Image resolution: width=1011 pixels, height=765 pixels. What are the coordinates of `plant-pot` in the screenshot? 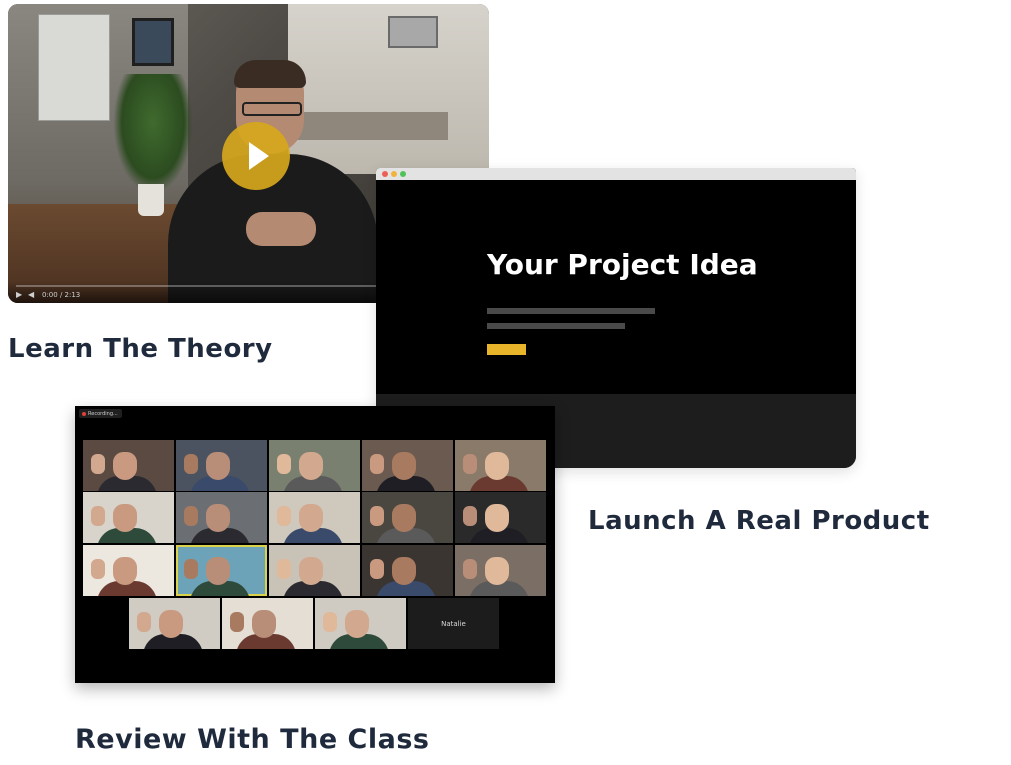 It's located at (151, 200).